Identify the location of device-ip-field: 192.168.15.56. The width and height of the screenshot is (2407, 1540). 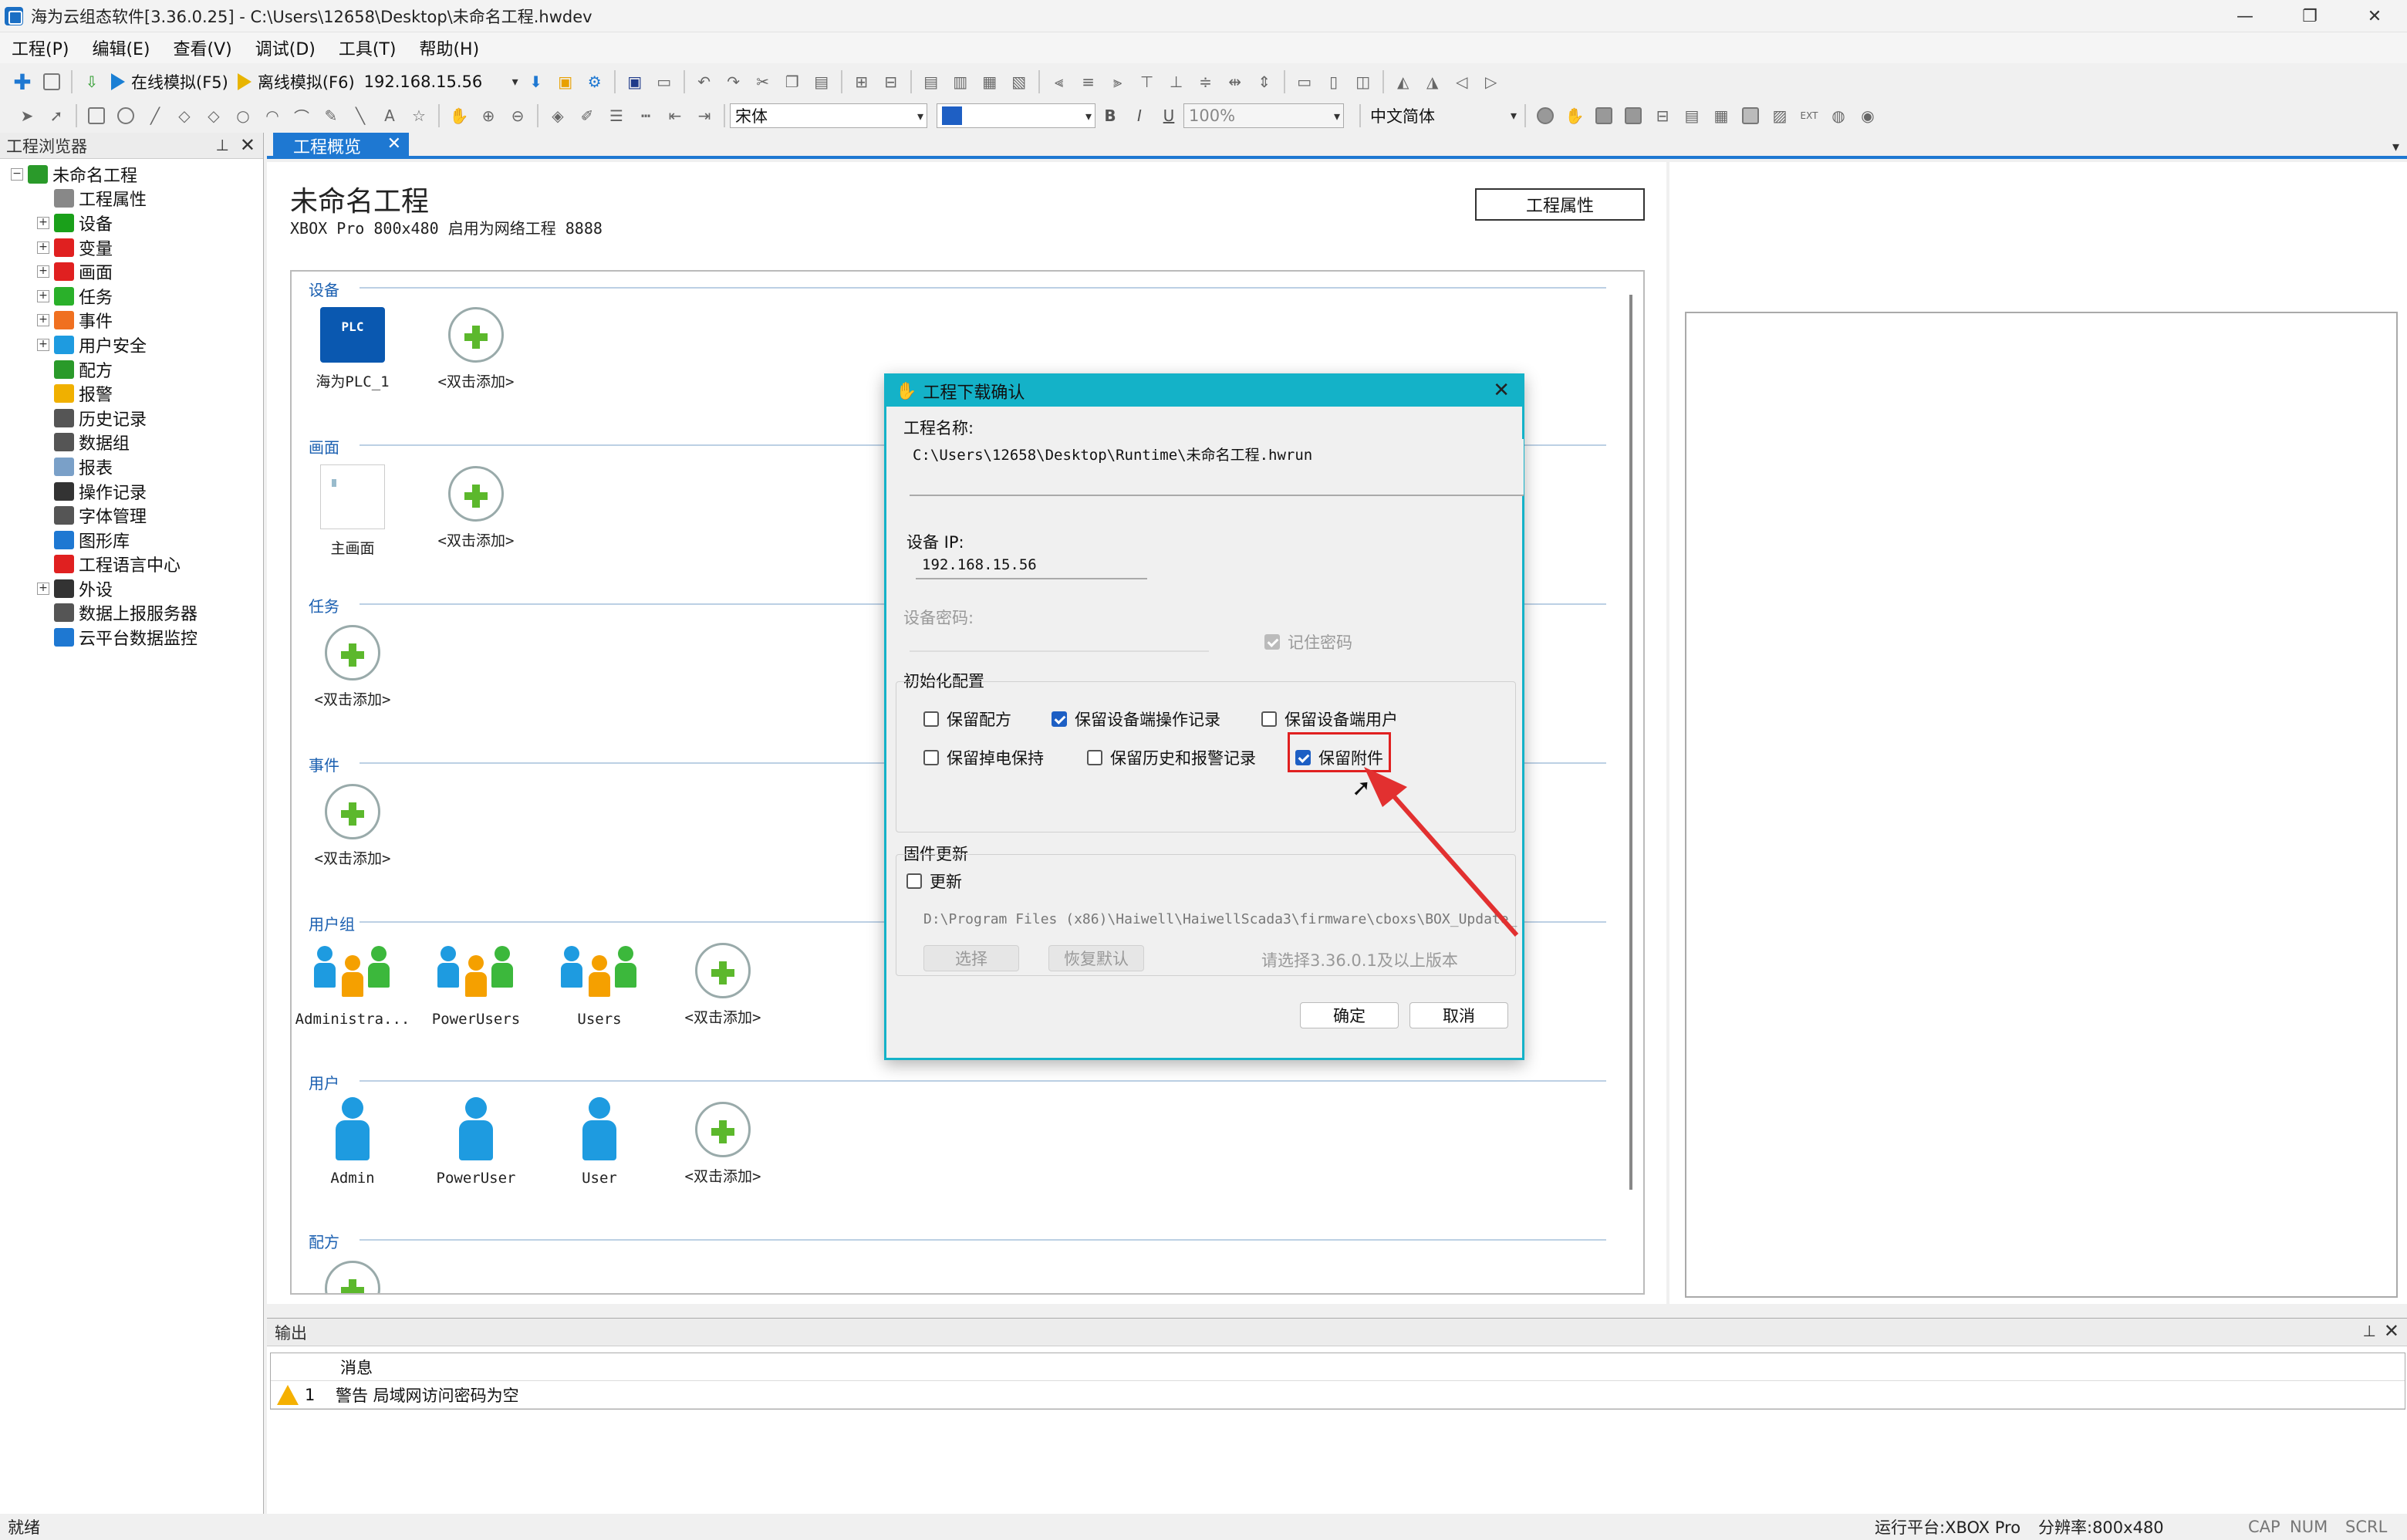
(1031, 566).